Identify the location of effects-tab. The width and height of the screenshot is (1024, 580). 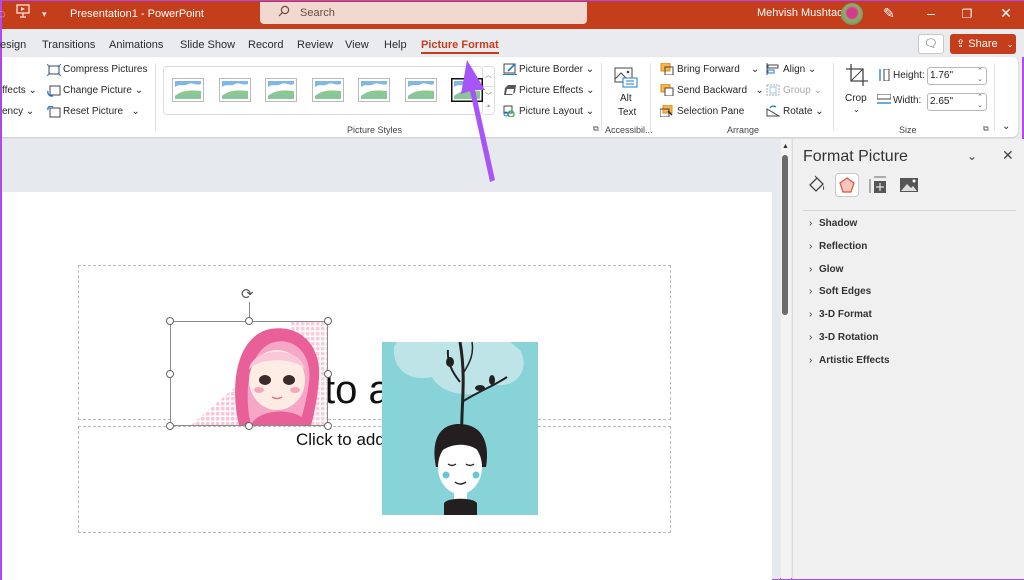
(847, 185).